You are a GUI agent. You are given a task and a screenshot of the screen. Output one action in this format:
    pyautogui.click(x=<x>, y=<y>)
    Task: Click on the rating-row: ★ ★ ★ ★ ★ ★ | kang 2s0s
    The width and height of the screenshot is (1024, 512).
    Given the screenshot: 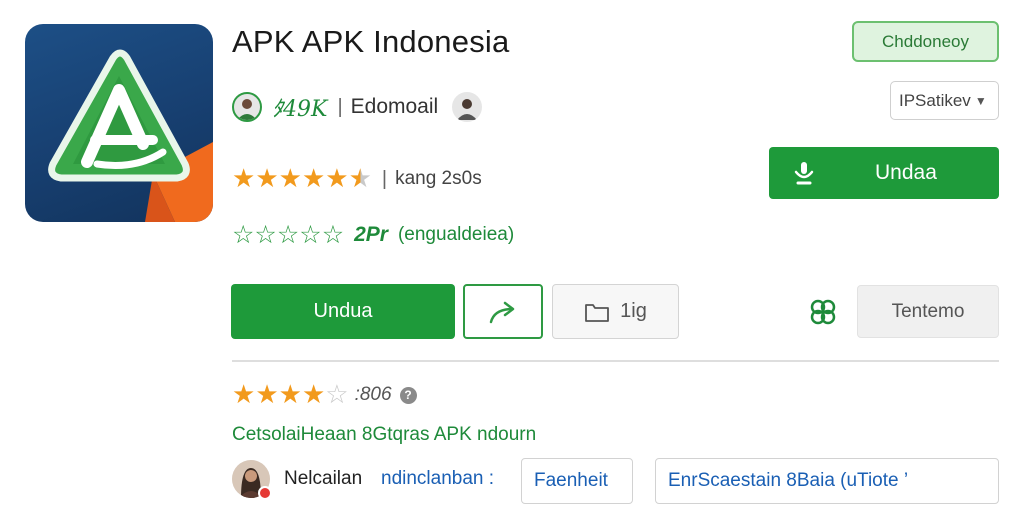 What is the action you would take?
    pyautogui.click(x=357, y=179)
    